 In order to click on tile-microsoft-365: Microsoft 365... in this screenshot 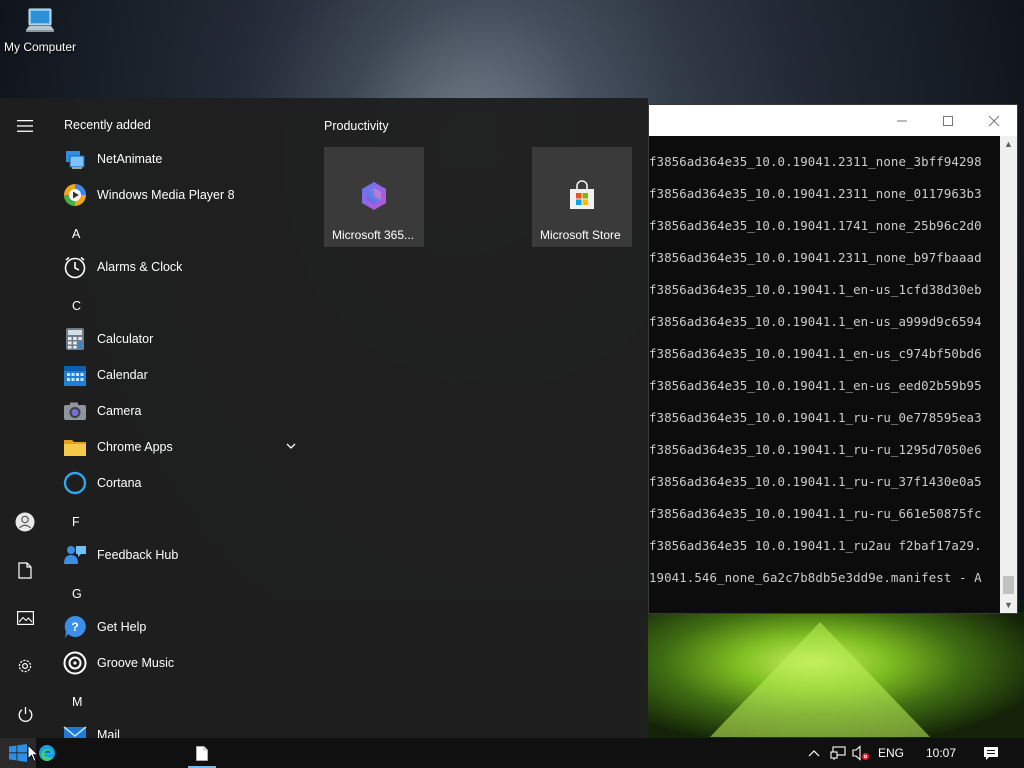, I will do `click(374, 197)`.